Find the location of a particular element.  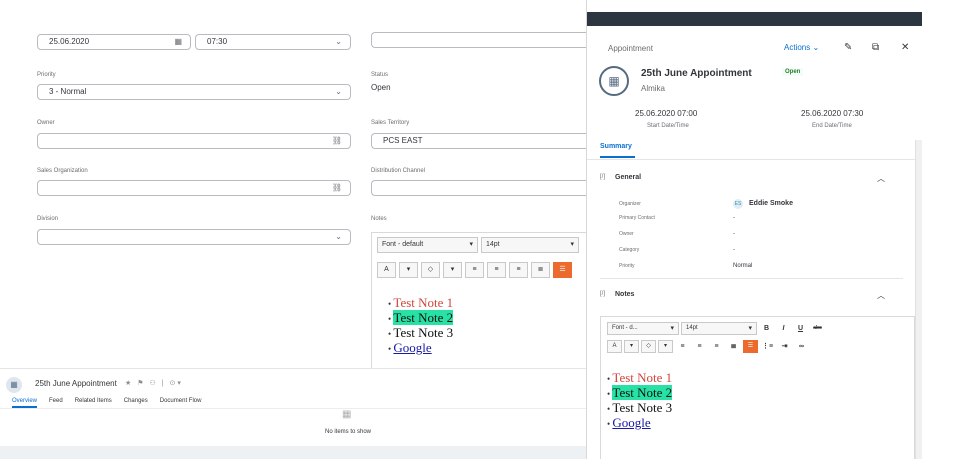

share-icon: ⊙▾ is located at coordinates (175, 383).